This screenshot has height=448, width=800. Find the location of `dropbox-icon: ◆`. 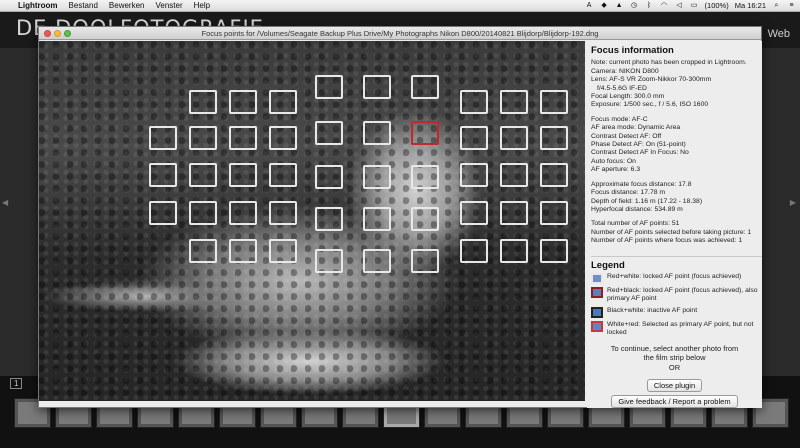

dropbox-icon: ◆ is located at coordinates (604, 6).